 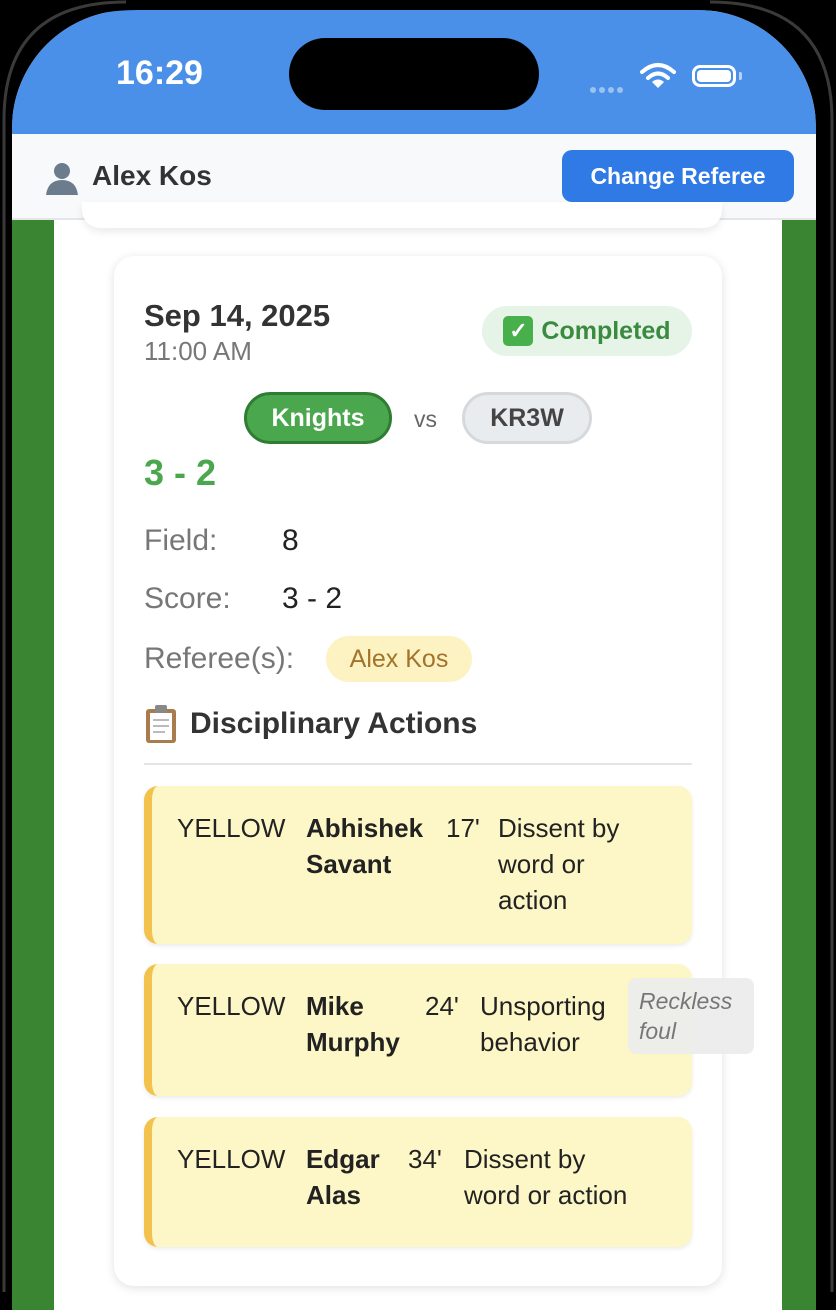 What do you see at coordinates (152, 175) in the screenshot?
I see `current-user-name: Alex Kos` at bounding box center [152, 175].